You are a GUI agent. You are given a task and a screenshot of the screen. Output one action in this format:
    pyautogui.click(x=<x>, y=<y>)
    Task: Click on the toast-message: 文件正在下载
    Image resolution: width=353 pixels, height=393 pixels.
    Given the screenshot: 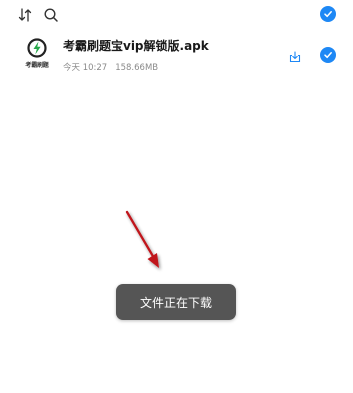 What is the action you would take?
    pyautogui.click(x=176, y=302)
    